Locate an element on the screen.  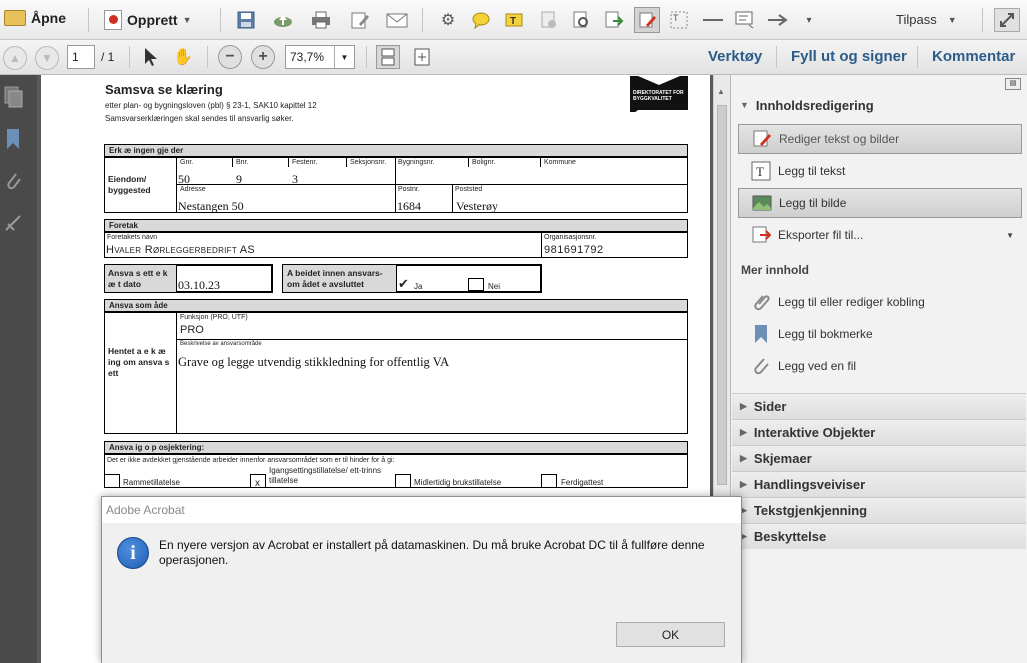
svg-text: T is located at coordinates (760, 171).